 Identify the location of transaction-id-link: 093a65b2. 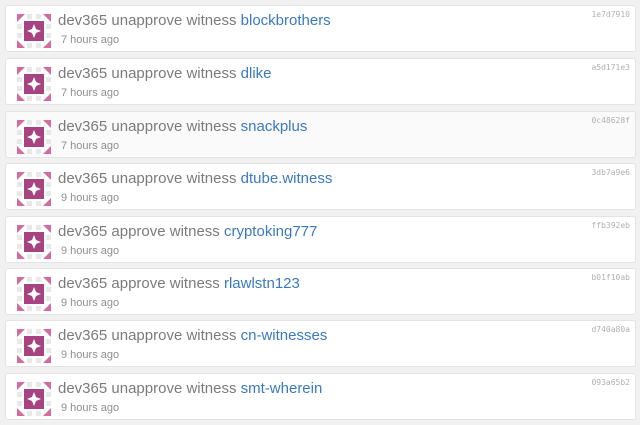
(610, 383).